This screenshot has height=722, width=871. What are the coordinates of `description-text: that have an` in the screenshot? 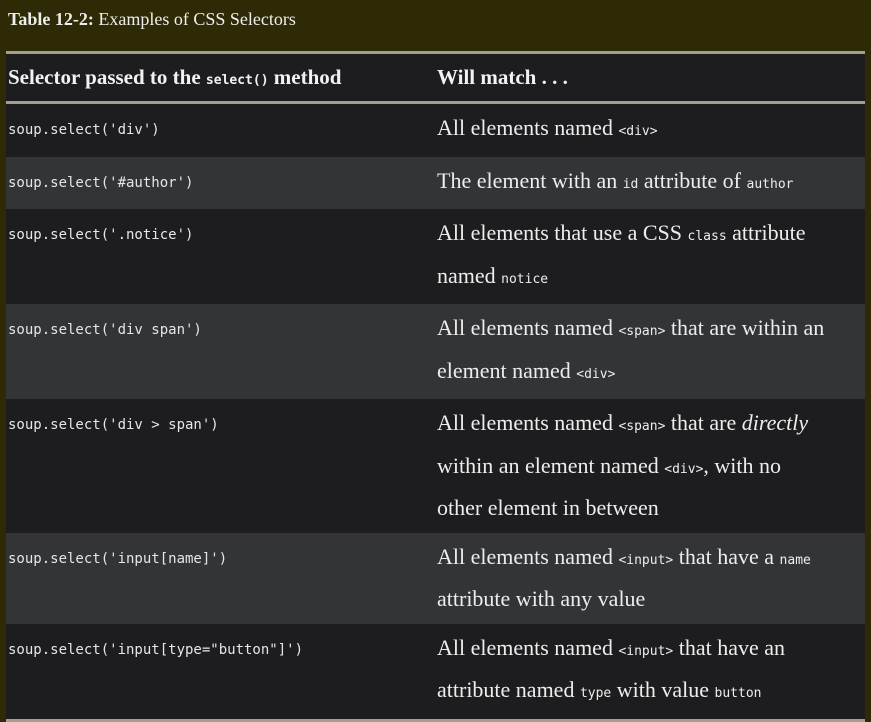 It's located at (729, 647).